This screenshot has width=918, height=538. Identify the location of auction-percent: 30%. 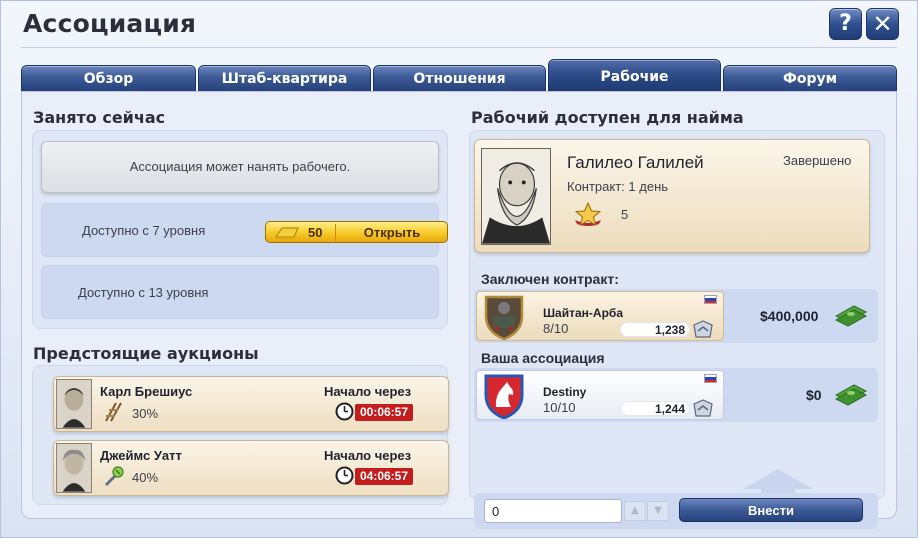
(145, 413).